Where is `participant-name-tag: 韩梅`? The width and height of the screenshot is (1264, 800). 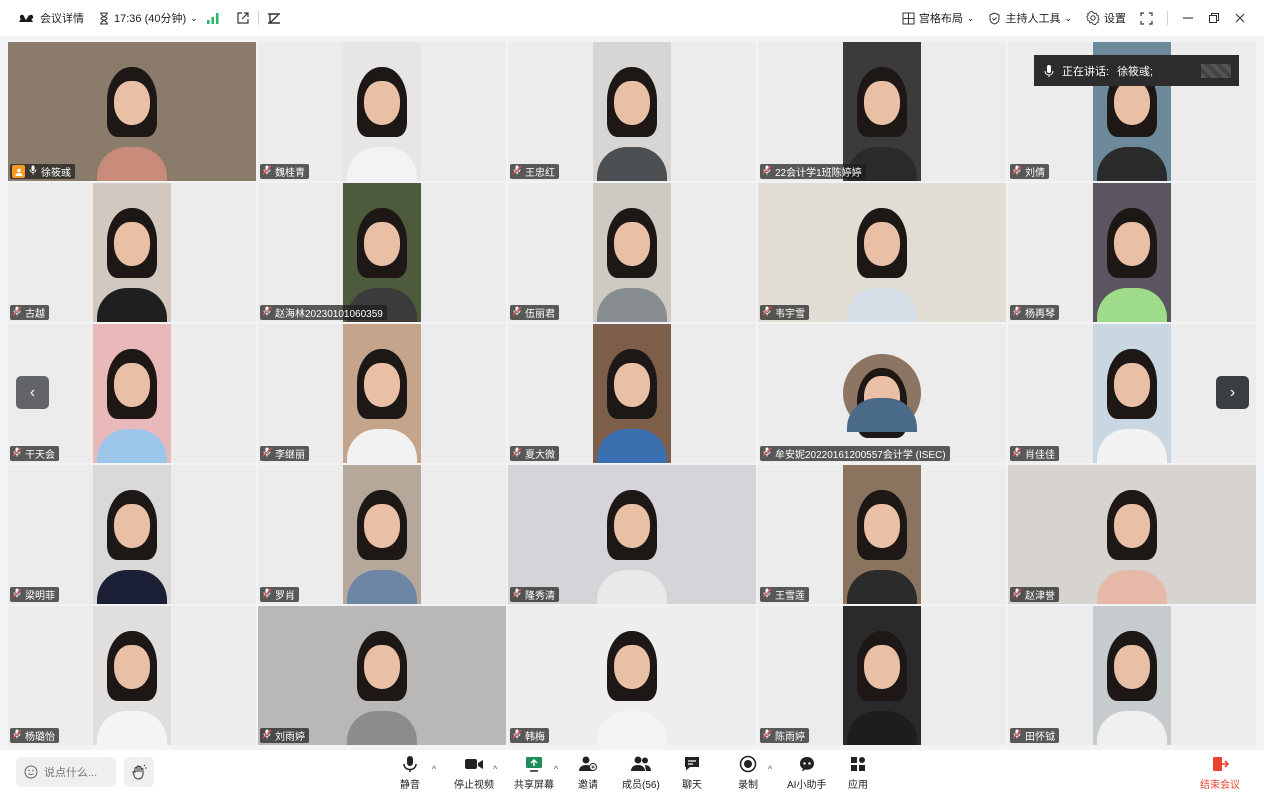
participant-name-tag: 韩梅 is located at coordinates (529, 735).